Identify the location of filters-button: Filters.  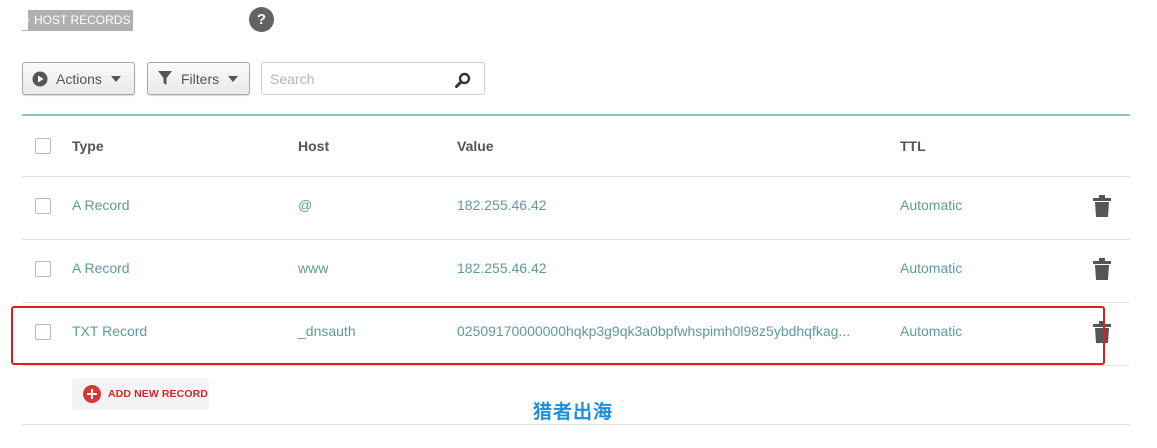
(198, 78).